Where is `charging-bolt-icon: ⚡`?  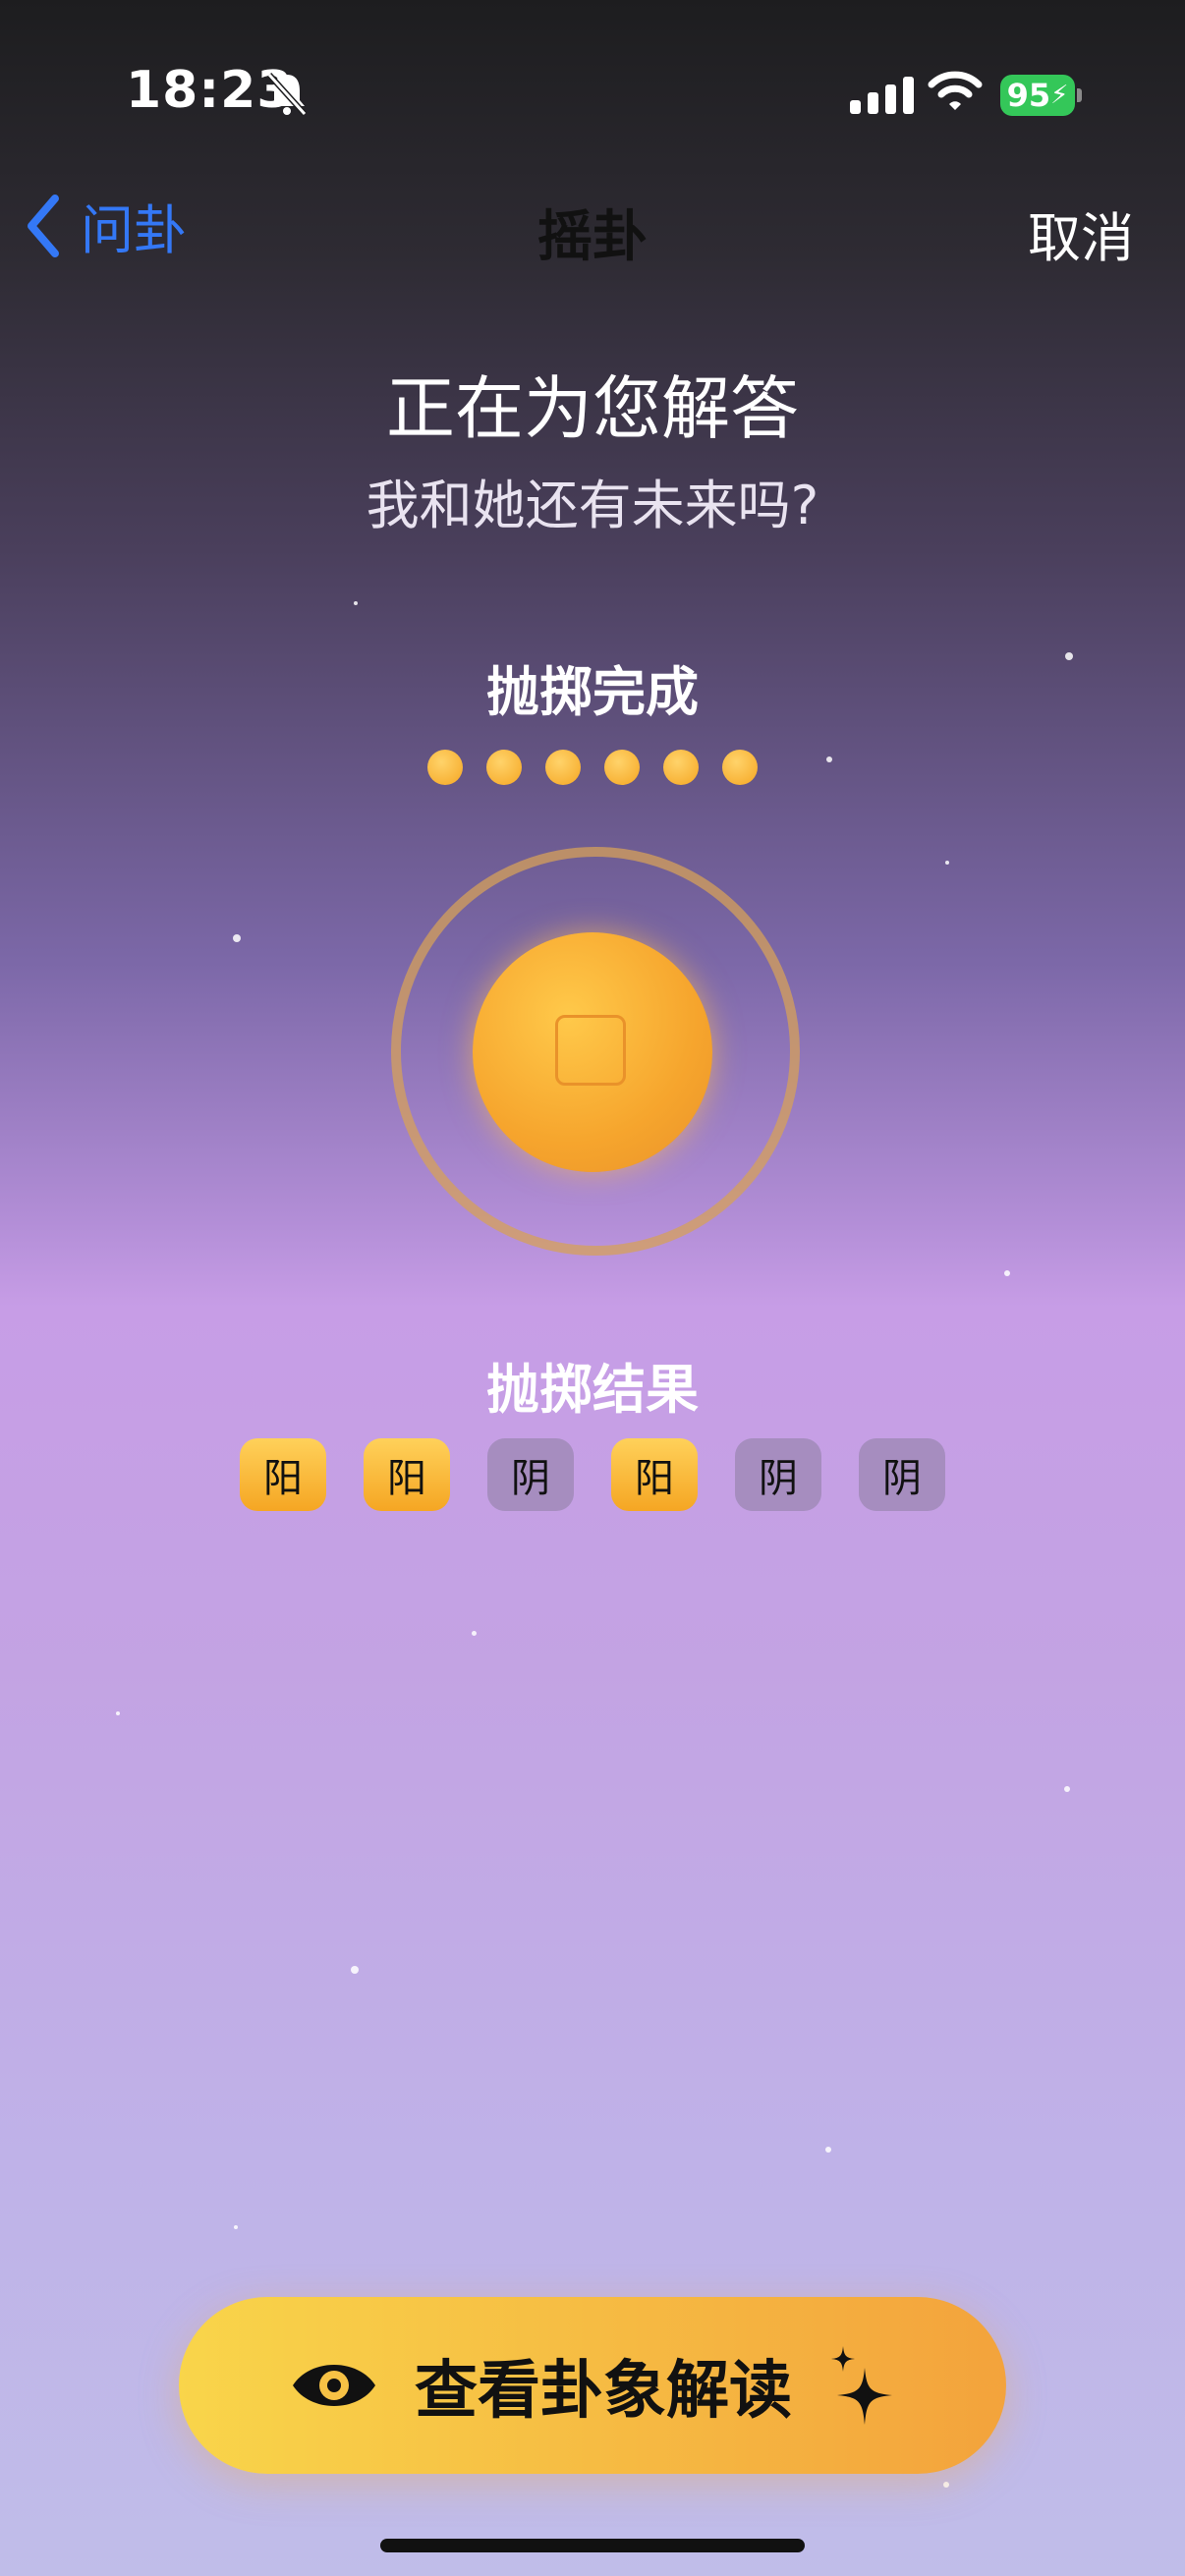
charging-bolt-icon: ⚡ is located at coordinates (1060, 95).